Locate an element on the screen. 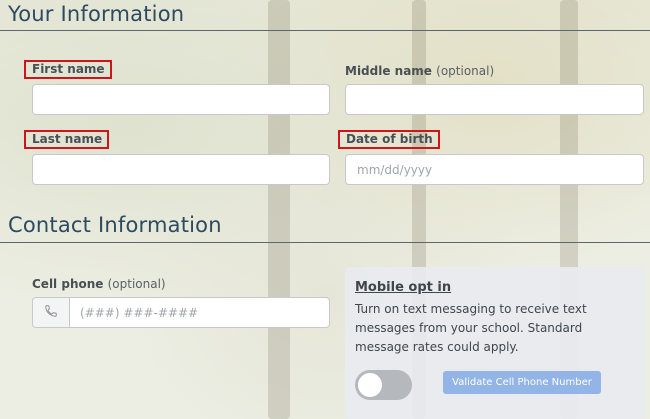  first-name-label-text: First name is located at coordinates (68, 69).